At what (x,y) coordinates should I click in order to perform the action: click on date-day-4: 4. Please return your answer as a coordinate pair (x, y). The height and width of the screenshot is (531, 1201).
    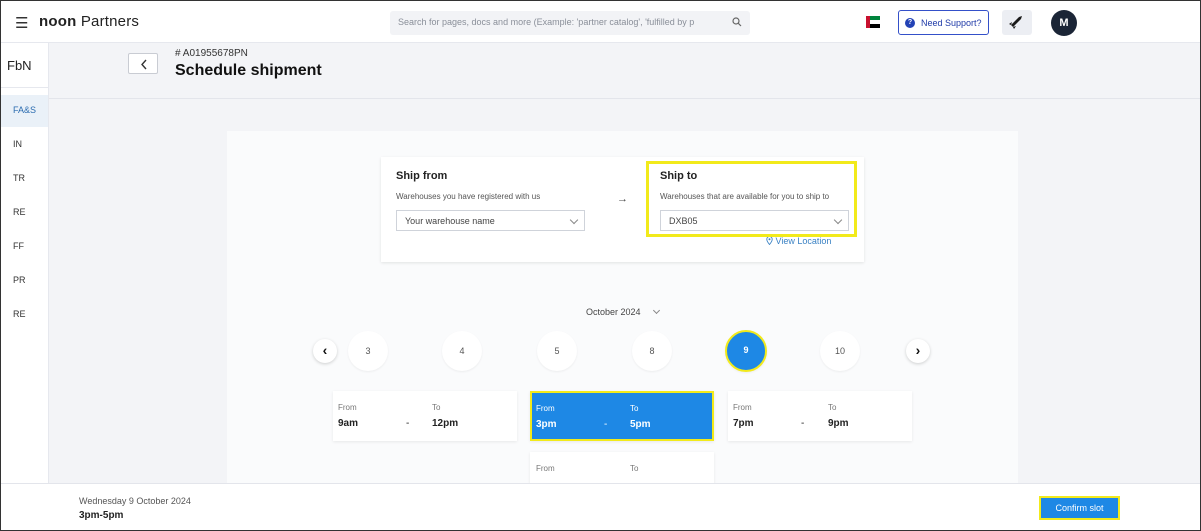
    Looking at the image, I should click on (462, 351).